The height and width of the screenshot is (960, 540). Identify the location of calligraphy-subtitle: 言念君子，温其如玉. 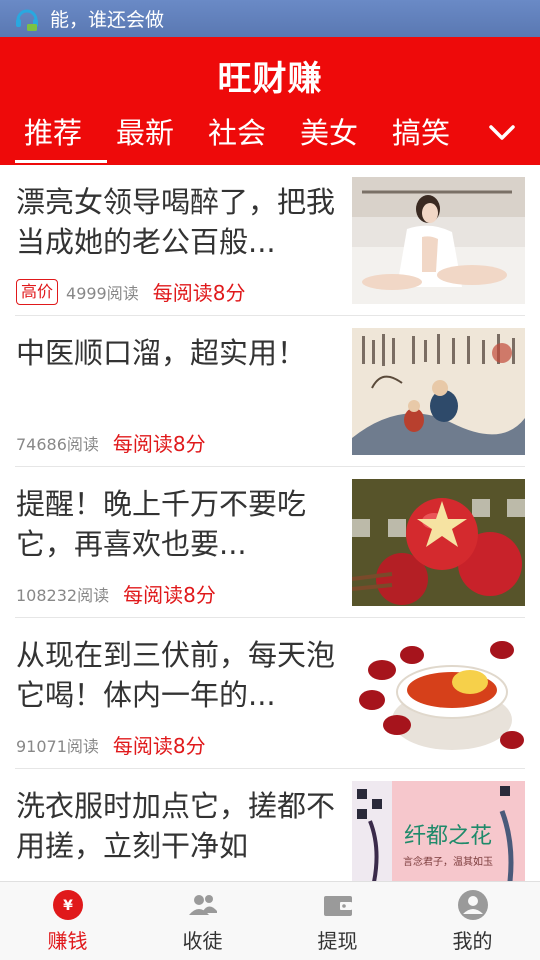
(448, 861).